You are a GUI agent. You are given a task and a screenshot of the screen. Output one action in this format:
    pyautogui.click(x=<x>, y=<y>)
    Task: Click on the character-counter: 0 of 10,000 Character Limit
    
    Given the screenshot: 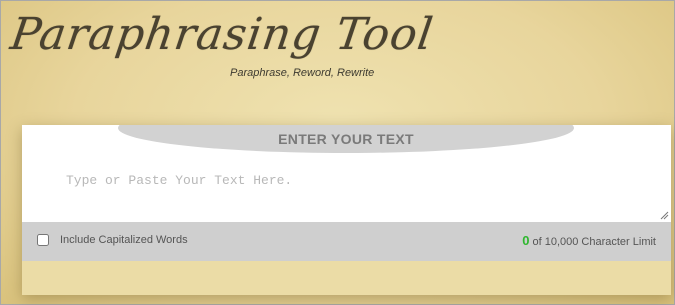 What is the action you would take?
    pyautogui.click(x=589, y=240)
    